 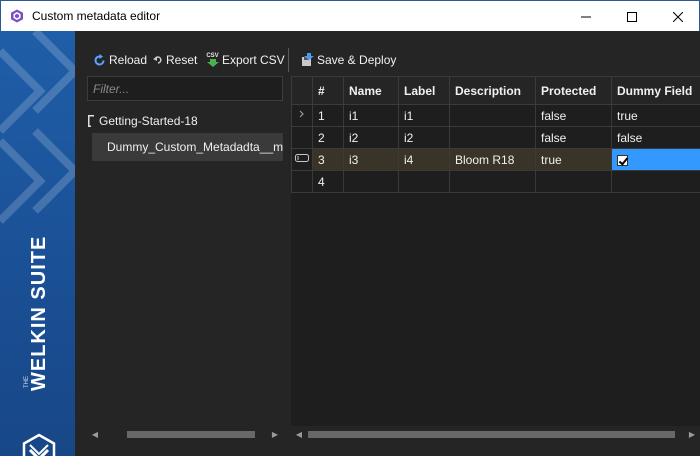 I want to click on toolbar-separator, so click(x=288, y=60).